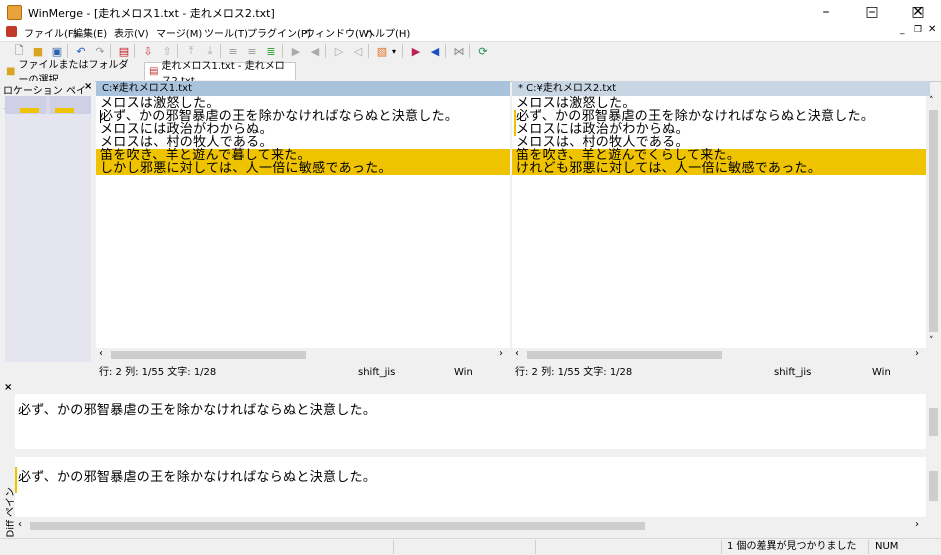 Image resolution: width=941 pixels, height=555 pixels. What do you see at coordinates (377, 372) in the screenshot?
I see `left-status-encoding: shift_jis` at bounding box center [377, 372].